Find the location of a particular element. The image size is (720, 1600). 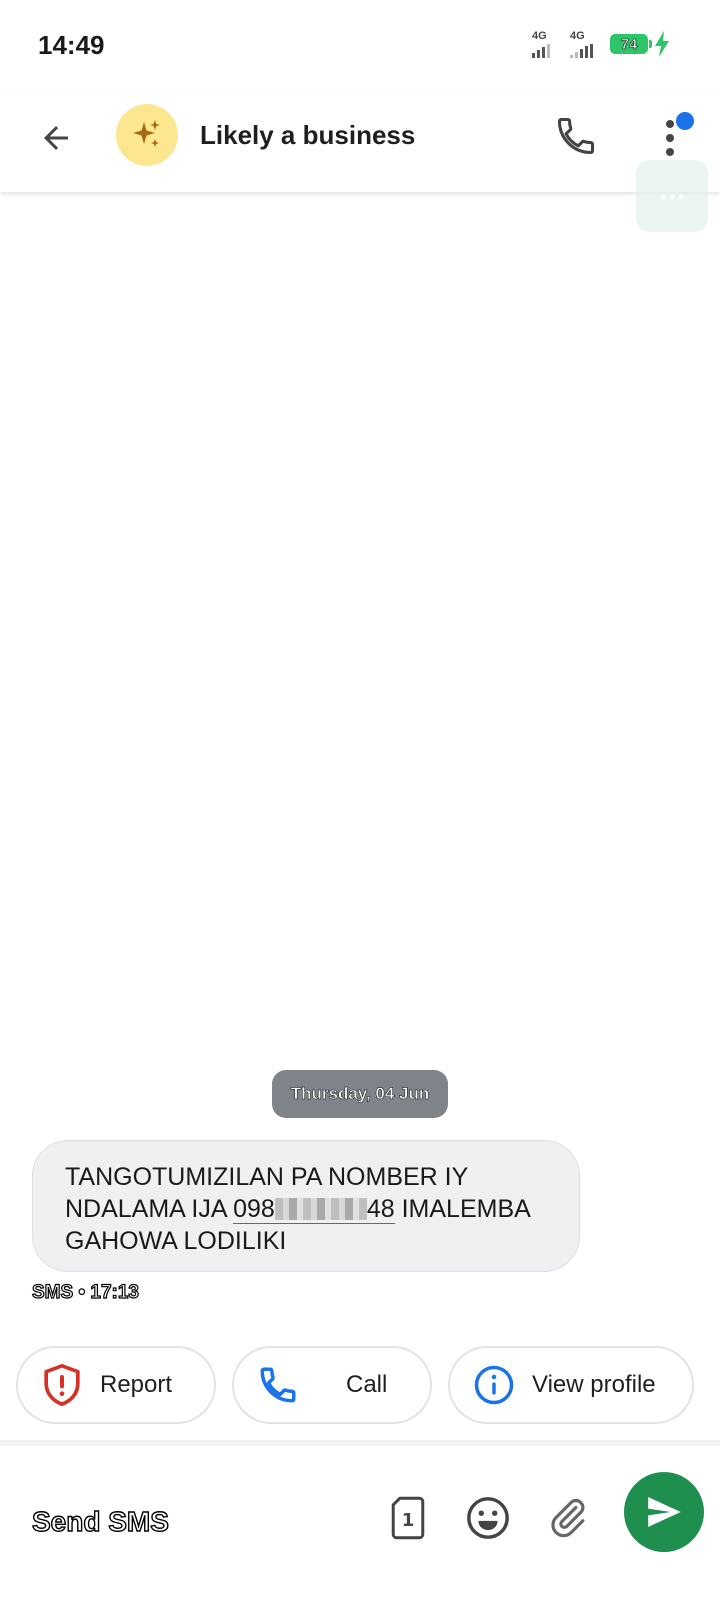

message-composer: Send SMS 1 is located at coordinates (360, 1523).